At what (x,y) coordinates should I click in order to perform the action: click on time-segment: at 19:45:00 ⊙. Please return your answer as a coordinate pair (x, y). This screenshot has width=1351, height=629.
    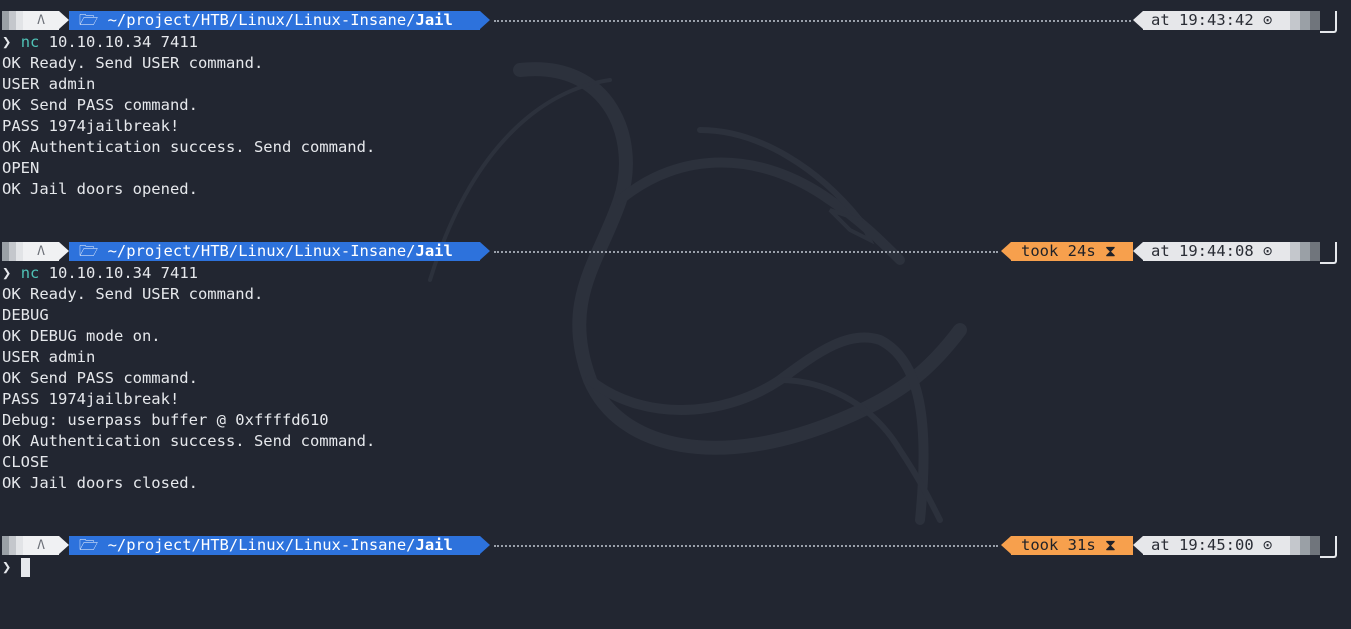
    Looking at the image, I should click on (1216, 545).